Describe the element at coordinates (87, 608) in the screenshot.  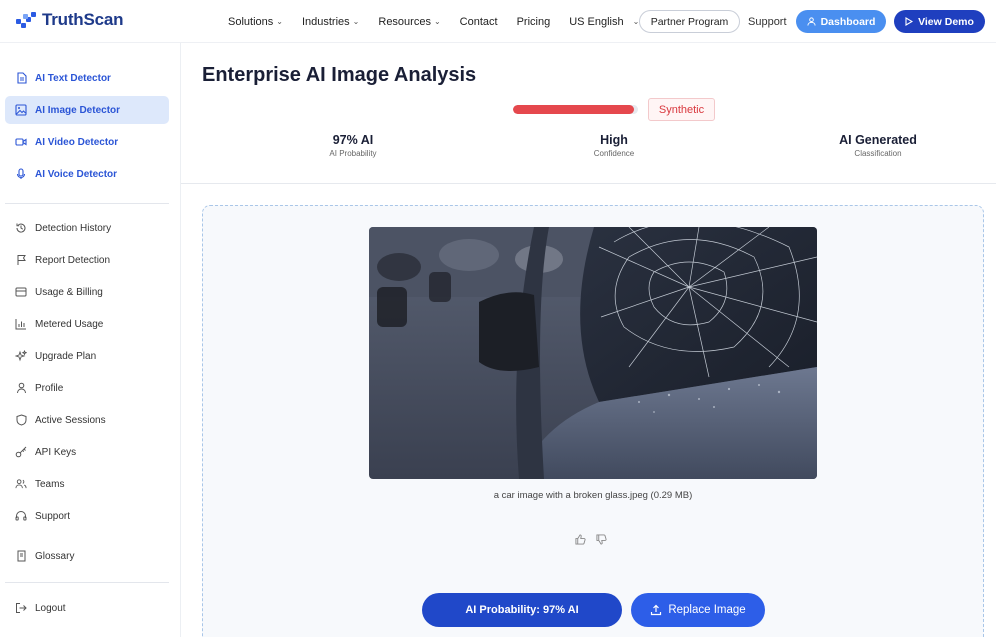
I see `sidebar-item-logout: Logout` at that location.